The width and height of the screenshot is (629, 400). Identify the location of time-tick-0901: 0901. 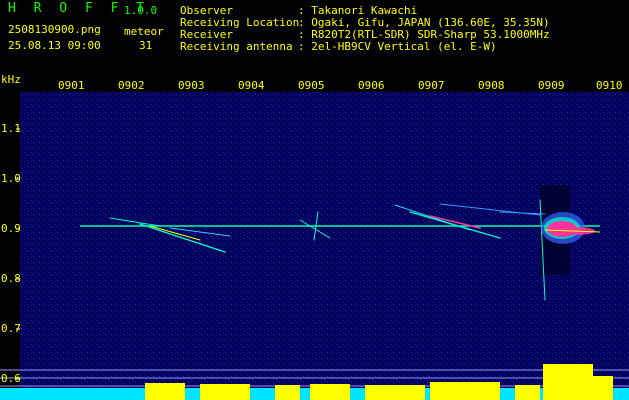
(71, 85).